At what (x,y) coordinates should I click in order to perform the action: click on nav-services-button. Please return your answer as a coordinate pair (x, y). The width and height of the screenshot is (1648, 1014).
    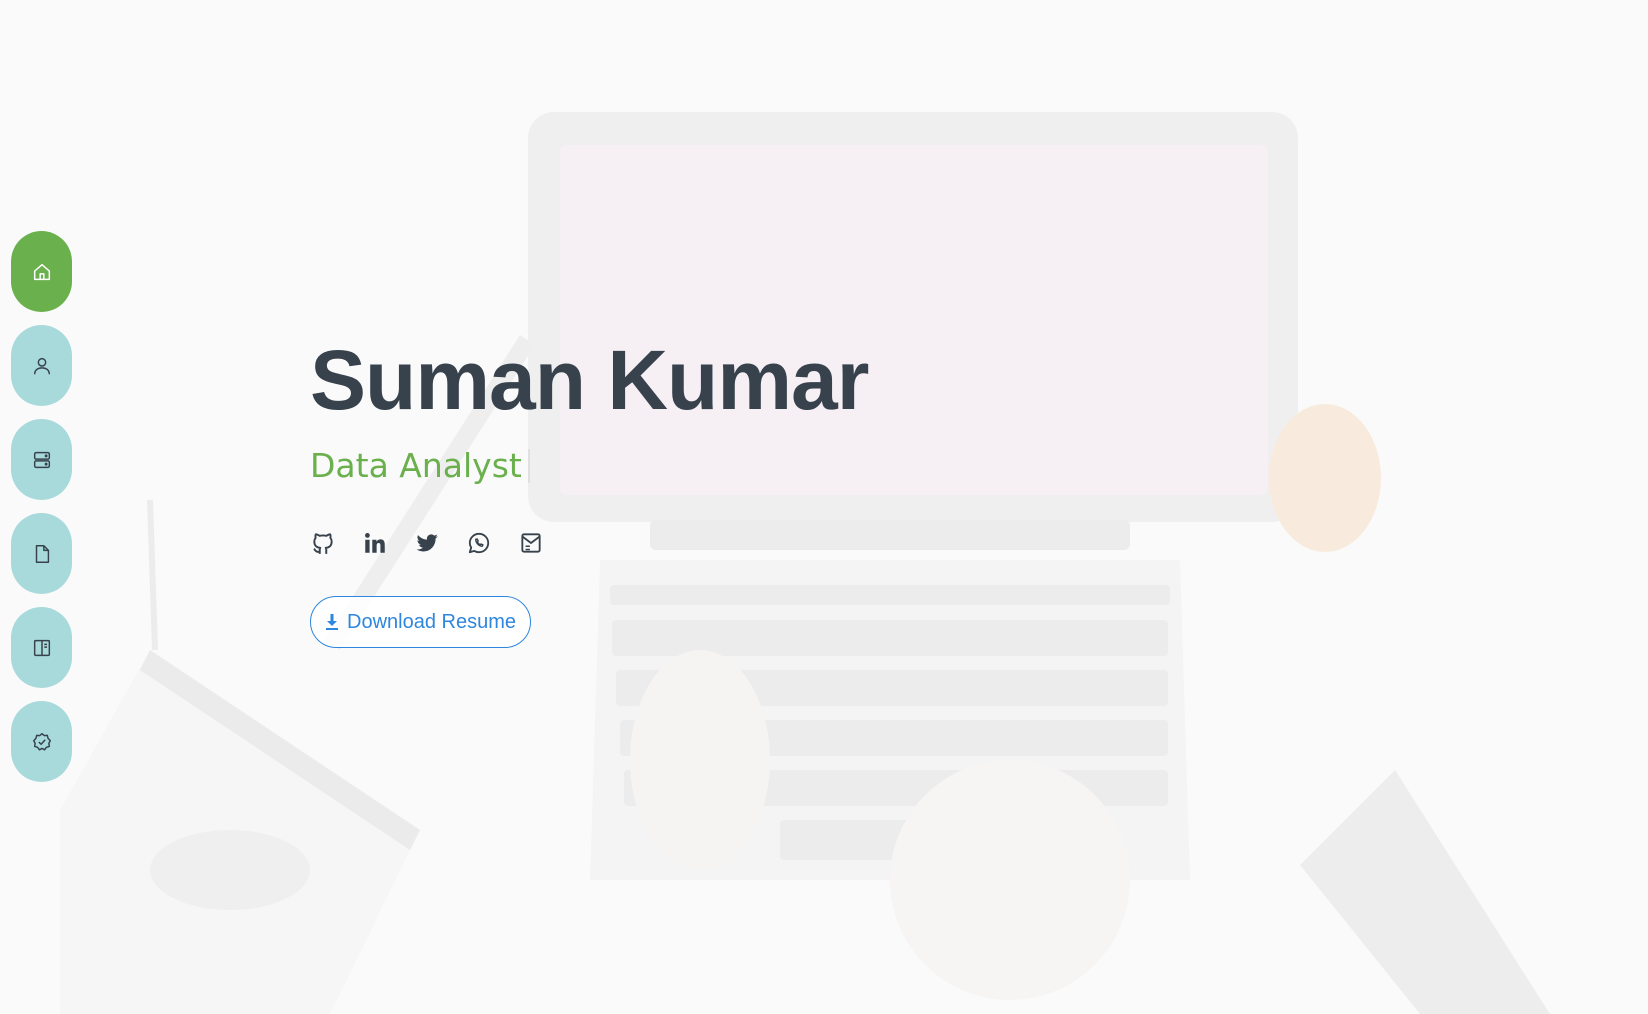
    Looking at the image, I should click on (41, 459).